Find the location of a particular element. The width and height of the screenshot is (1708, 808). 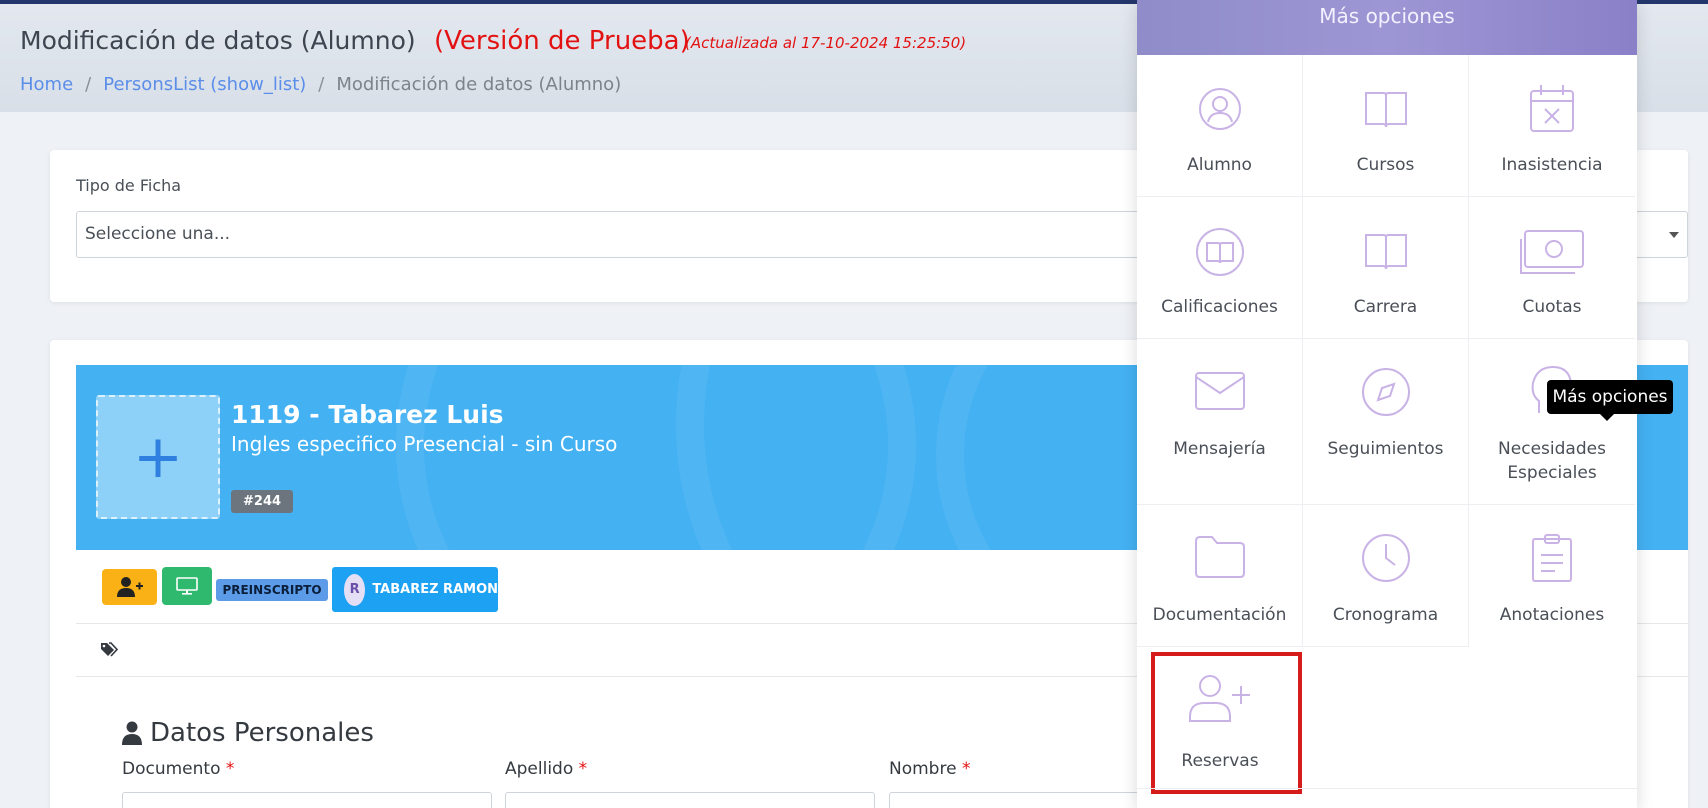

book-circle-icon is located at coordinates (1219, 252).